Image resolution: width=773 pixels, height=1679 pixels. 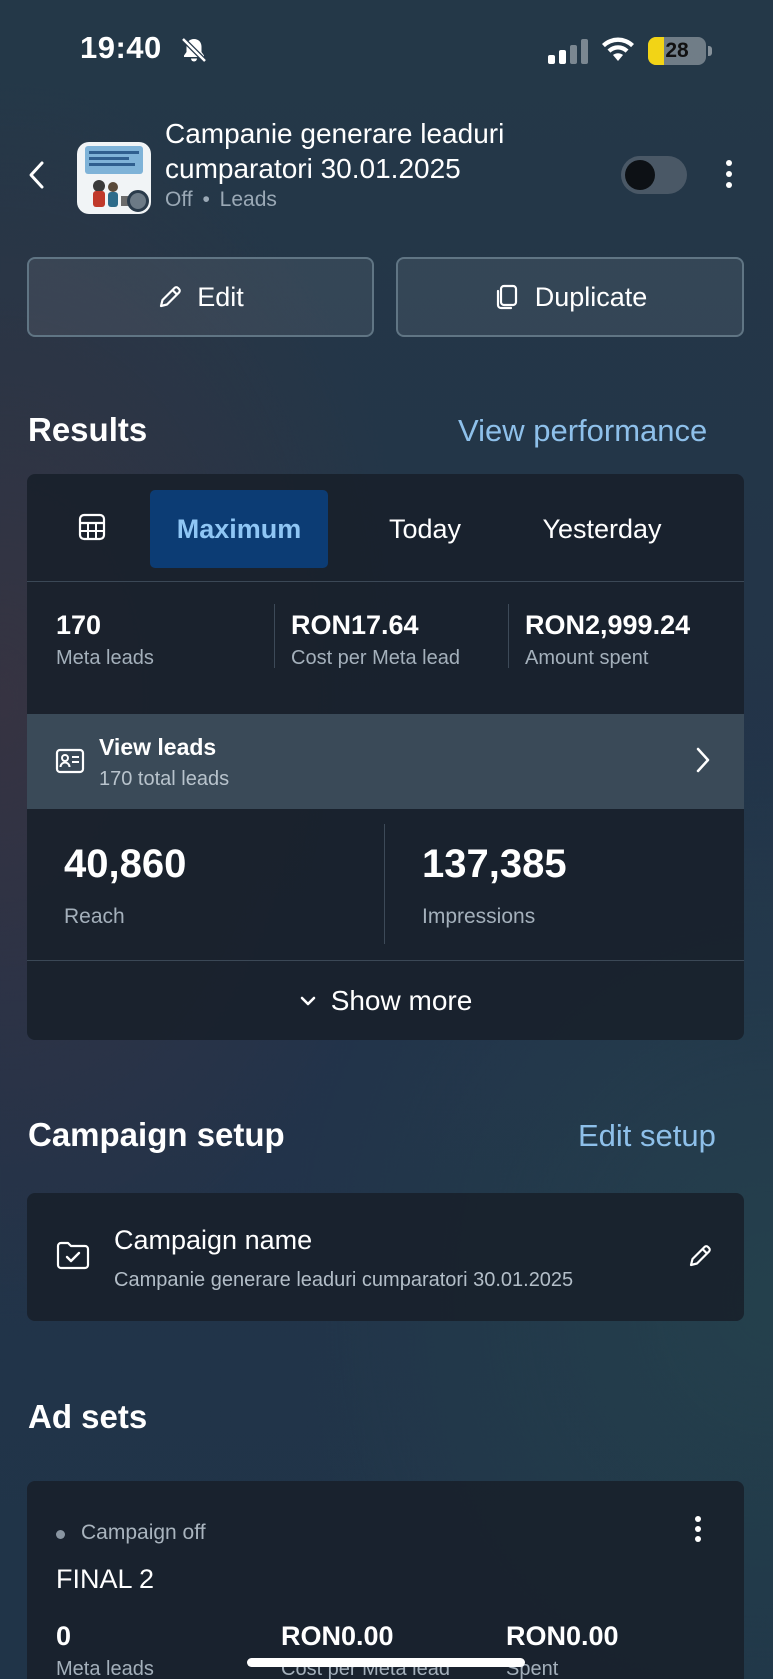 What do you see at coordinates (125, 864) in the screenshot?
I see `reach-value: 40,860` at bounding box center [125, 864].